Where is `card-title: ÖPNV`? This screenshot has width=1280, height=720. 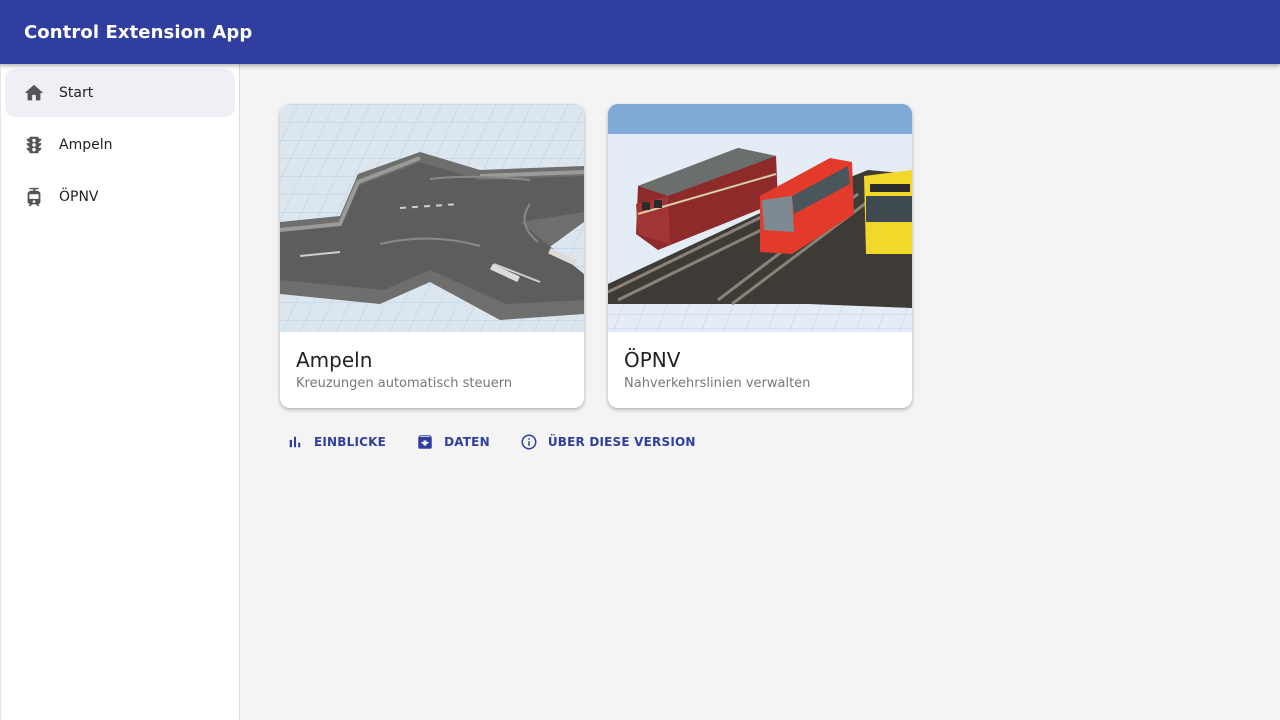
card-title: ÖPNV is located at coordinates (652, 360).